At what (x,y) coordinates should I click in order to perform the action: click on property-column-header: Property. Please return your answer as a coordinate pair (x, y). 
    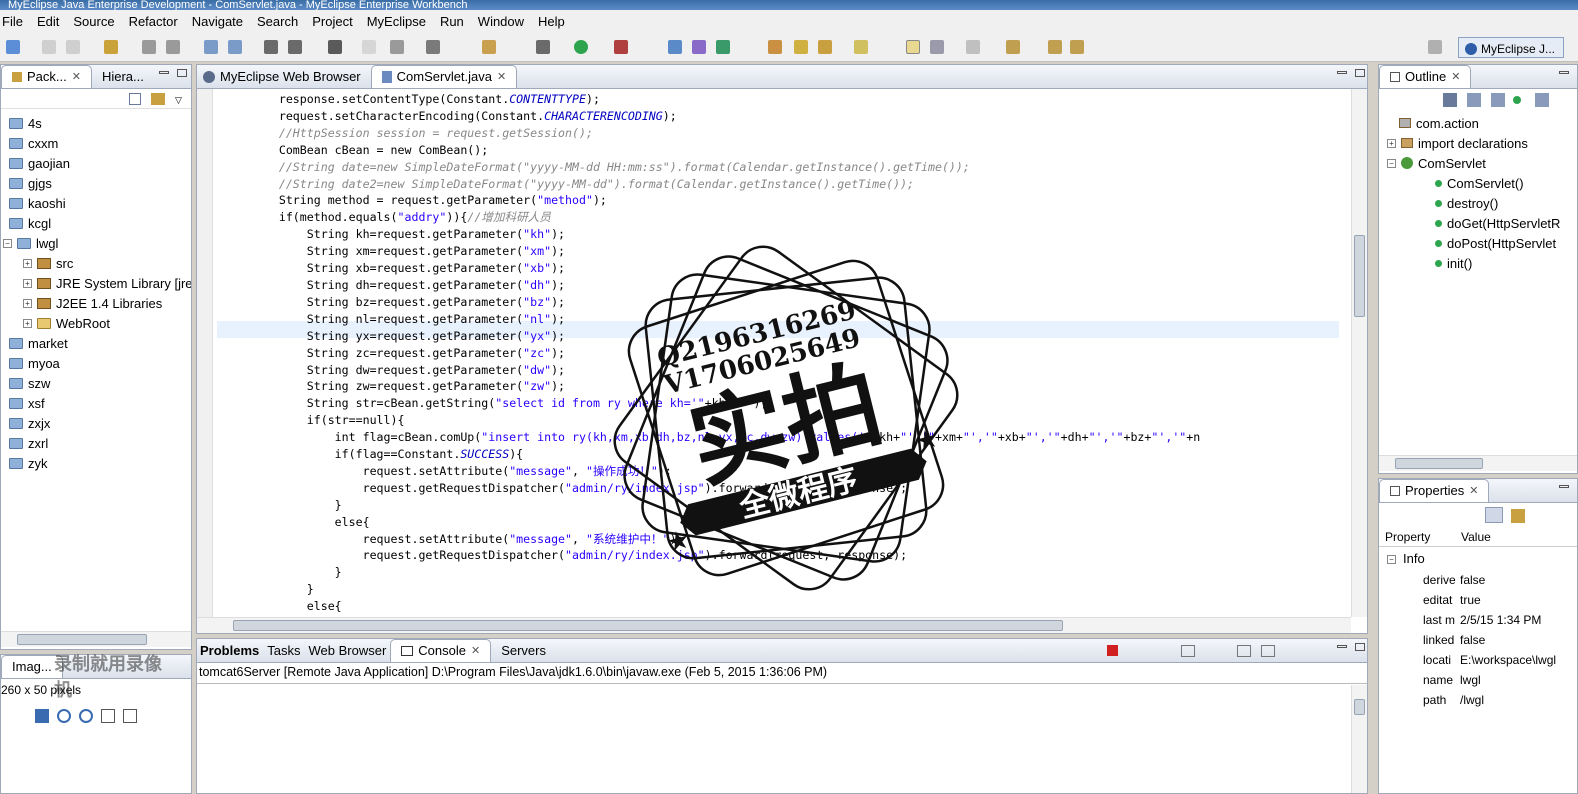
    Looking at the image, I should click on (1407, 537).